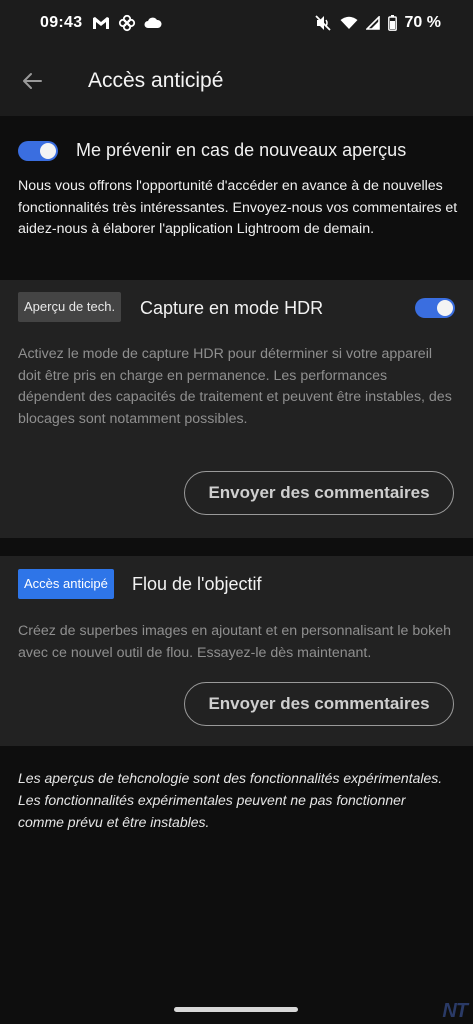  What do you see at coordinates (156, 80) in the screenshot?
I see `page-title: Accès anticipé` at bounding box center [156, 80].